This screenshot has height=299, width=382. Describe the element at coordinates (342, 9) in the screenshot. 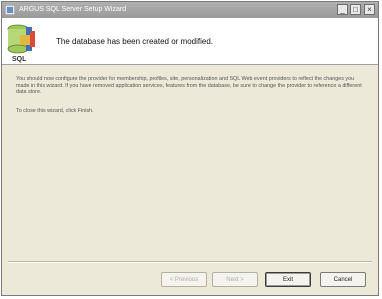

I see `minimize-button: _` at that location.